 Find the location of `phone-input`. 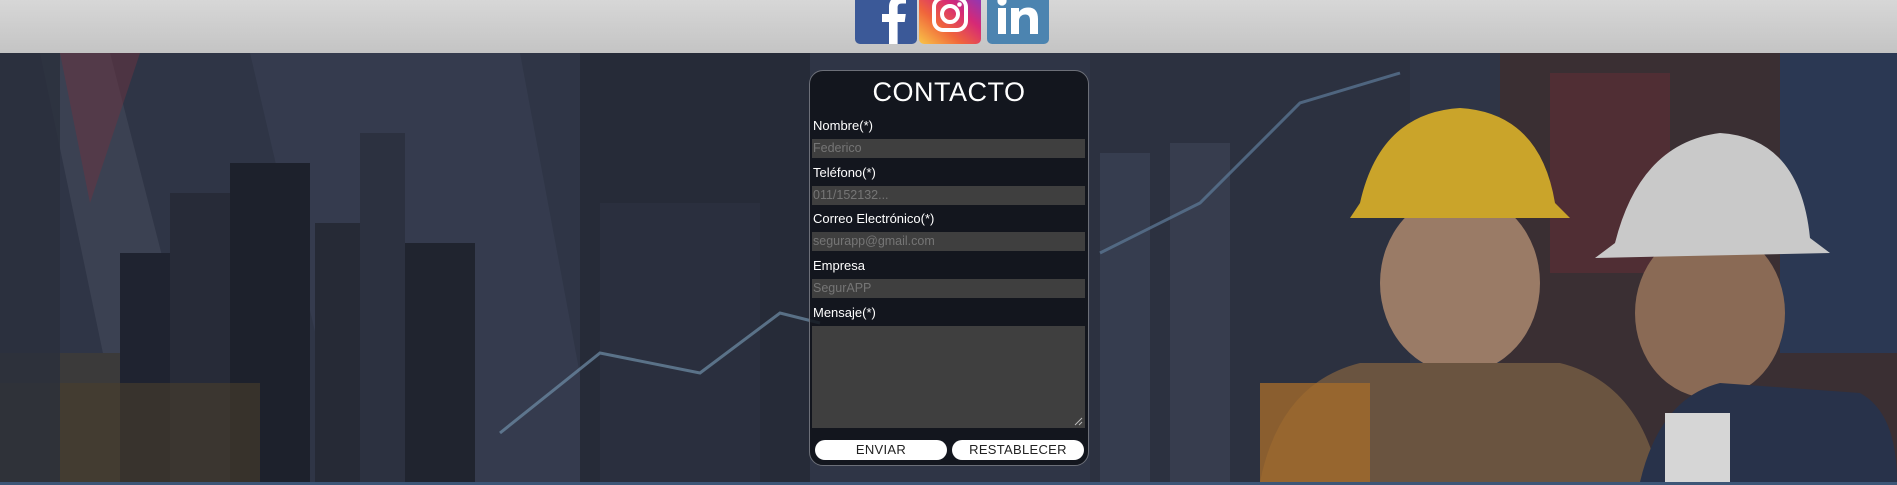

phone-input is located at coordinates (948, 195).